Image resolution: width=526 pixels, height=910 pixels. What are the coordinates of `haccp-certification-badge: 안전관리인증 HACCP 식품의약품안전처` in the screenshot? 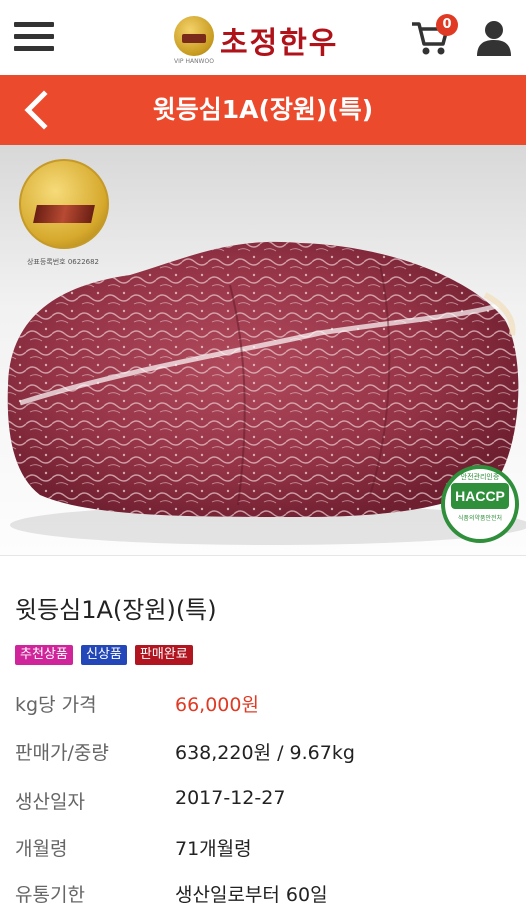 It's located at (480, 504).